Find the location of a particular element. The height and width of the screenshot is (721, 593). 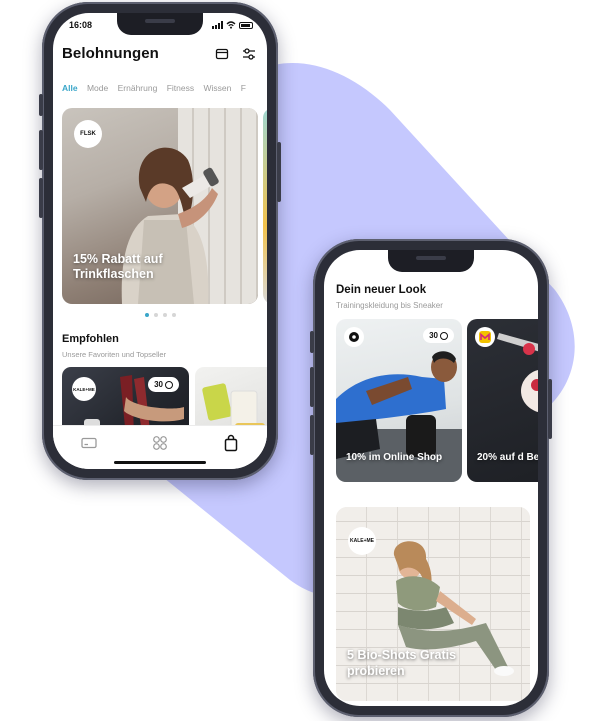

brand-logo-flsk: FLSK is located at coordinates (88, 134).